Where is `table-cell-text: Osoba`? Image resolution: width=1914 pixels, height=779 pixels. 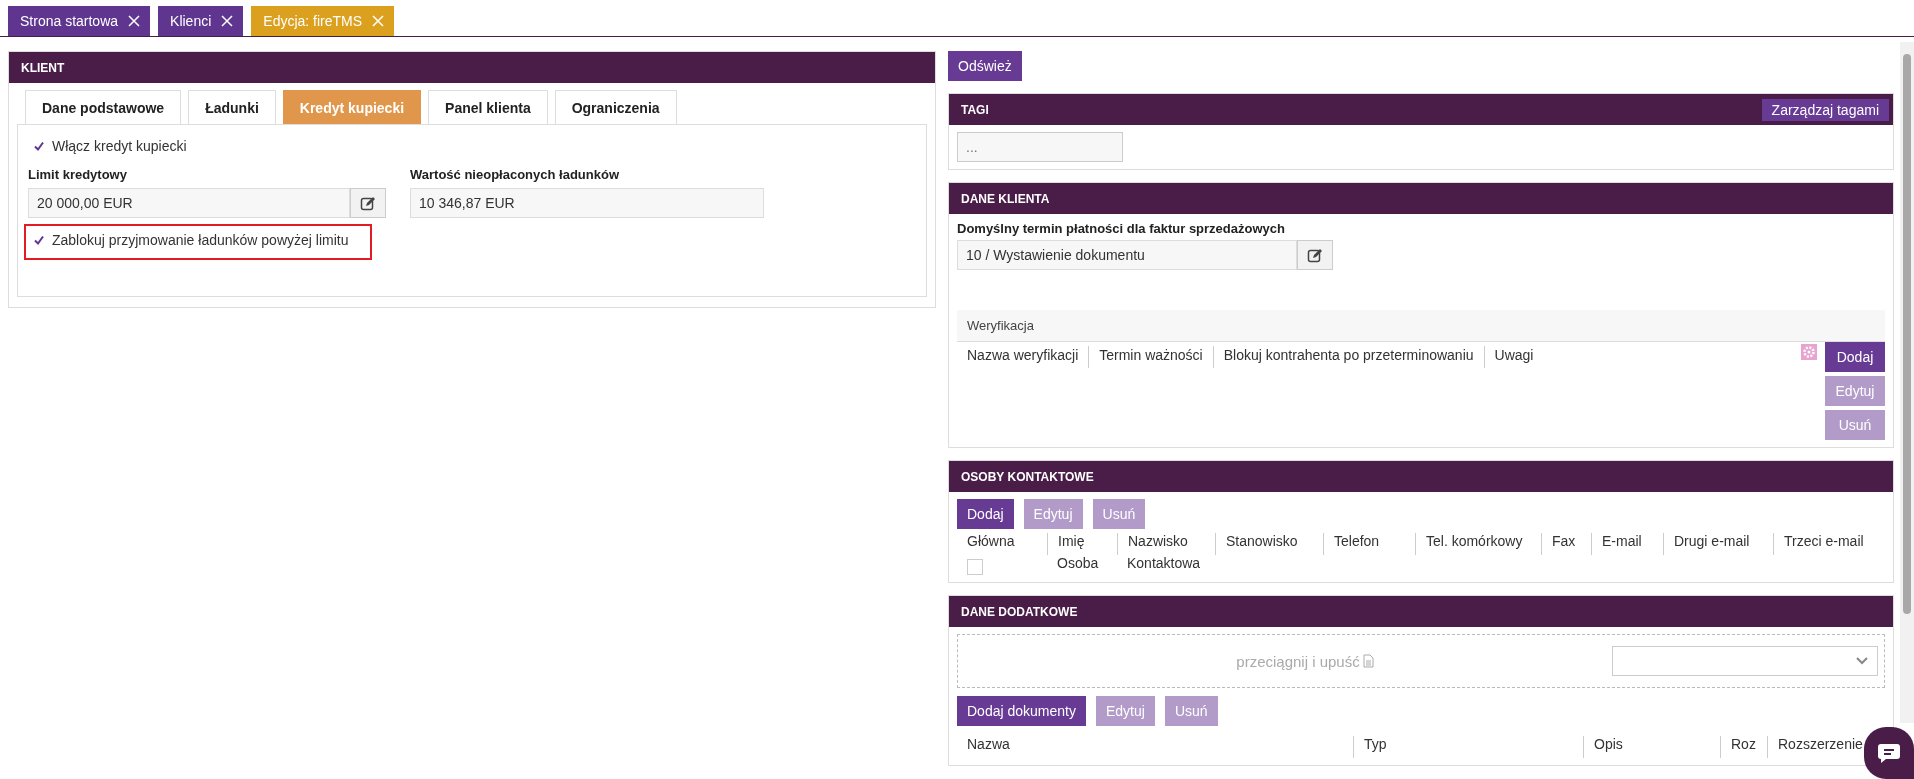
table-cell-text: Osoba is located at coordinates (1078, 564).